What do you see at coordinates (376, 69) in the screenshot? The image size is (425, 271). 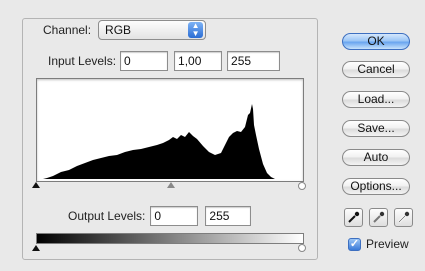 I see `cancel-button: Cancel` at bounding box center [376, 69].